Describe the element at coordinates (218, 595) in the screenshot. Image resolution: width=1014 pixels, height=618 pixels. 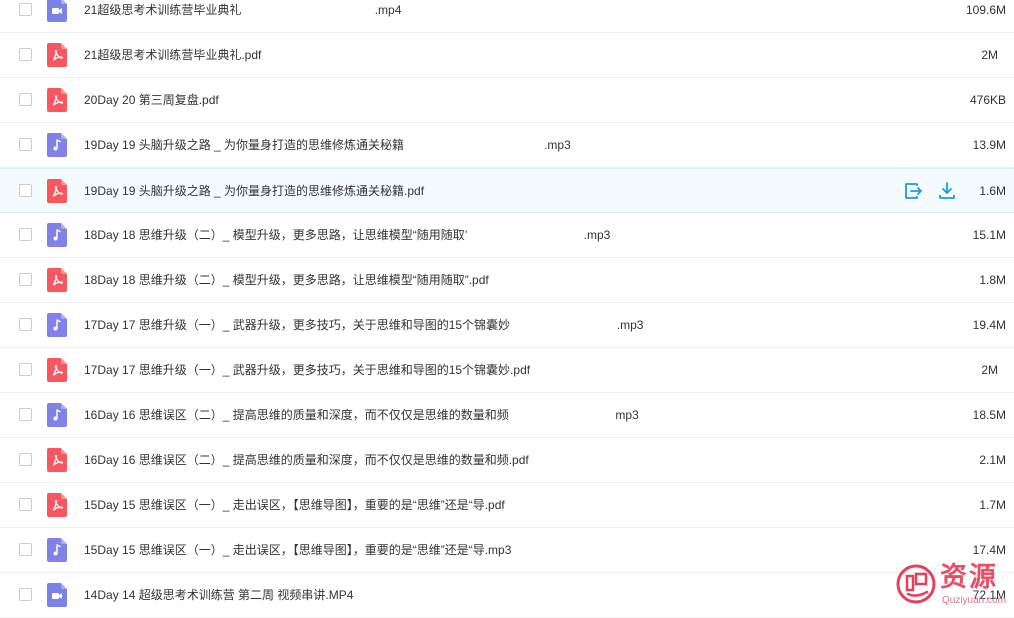
I see `file-name: 14Day 14 超级思考术训练营 第二周 视频串讲.MP4` at that location.